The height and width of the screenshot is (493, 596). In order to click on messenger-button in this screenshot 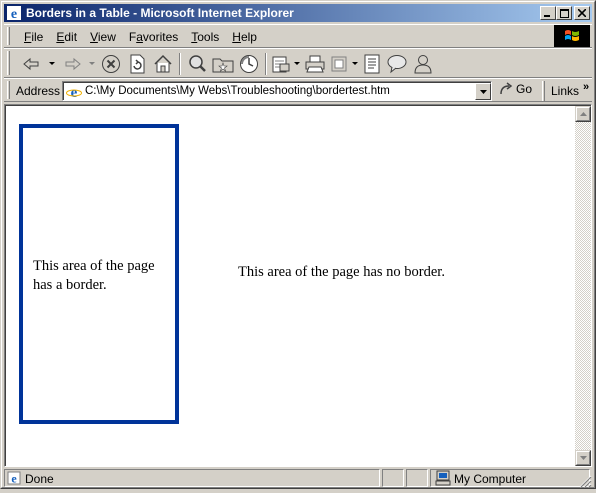, I will do `click(397, 64)`.